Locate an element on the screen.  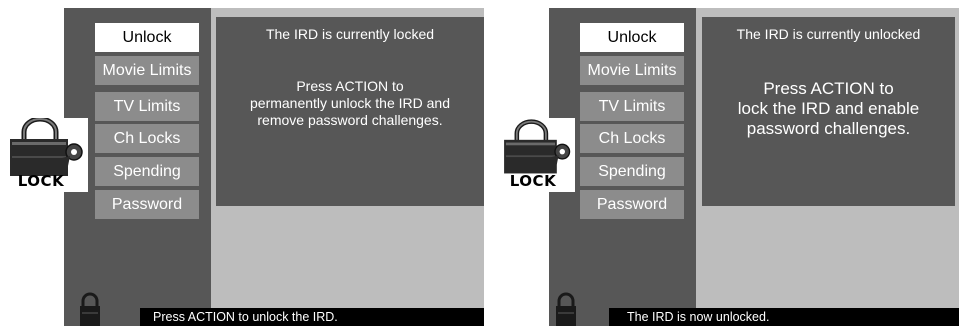
status-bar: Press ACTION to unlock the IRD. is located at coordinates (312, 317).